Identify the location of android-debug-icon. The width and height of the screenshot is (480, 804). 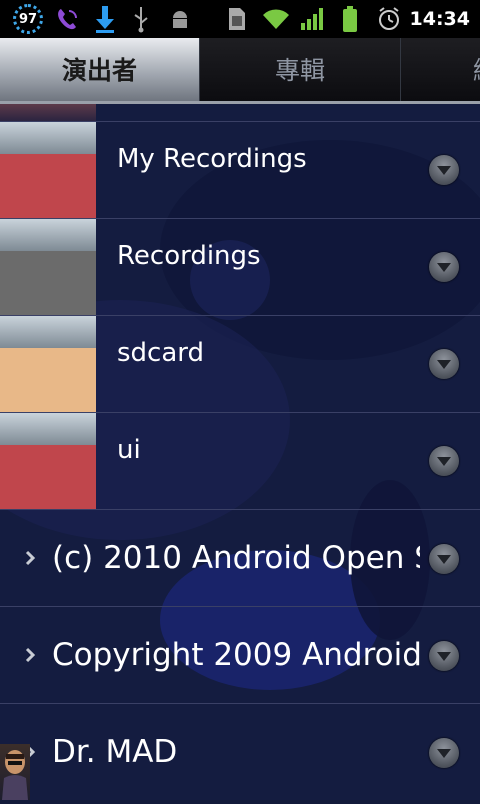
(180, 19).